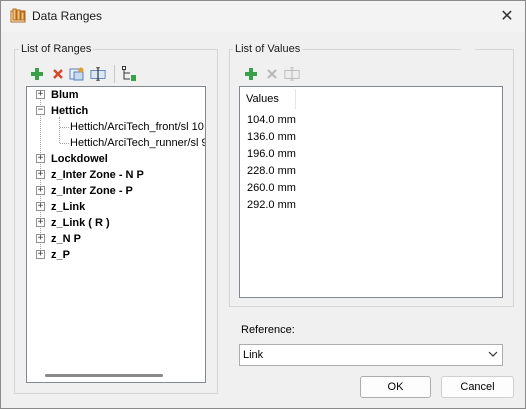  Describe the element at coordinates (60, 255) in the screenshot. I see `tree-item-label: z_P` at that location.